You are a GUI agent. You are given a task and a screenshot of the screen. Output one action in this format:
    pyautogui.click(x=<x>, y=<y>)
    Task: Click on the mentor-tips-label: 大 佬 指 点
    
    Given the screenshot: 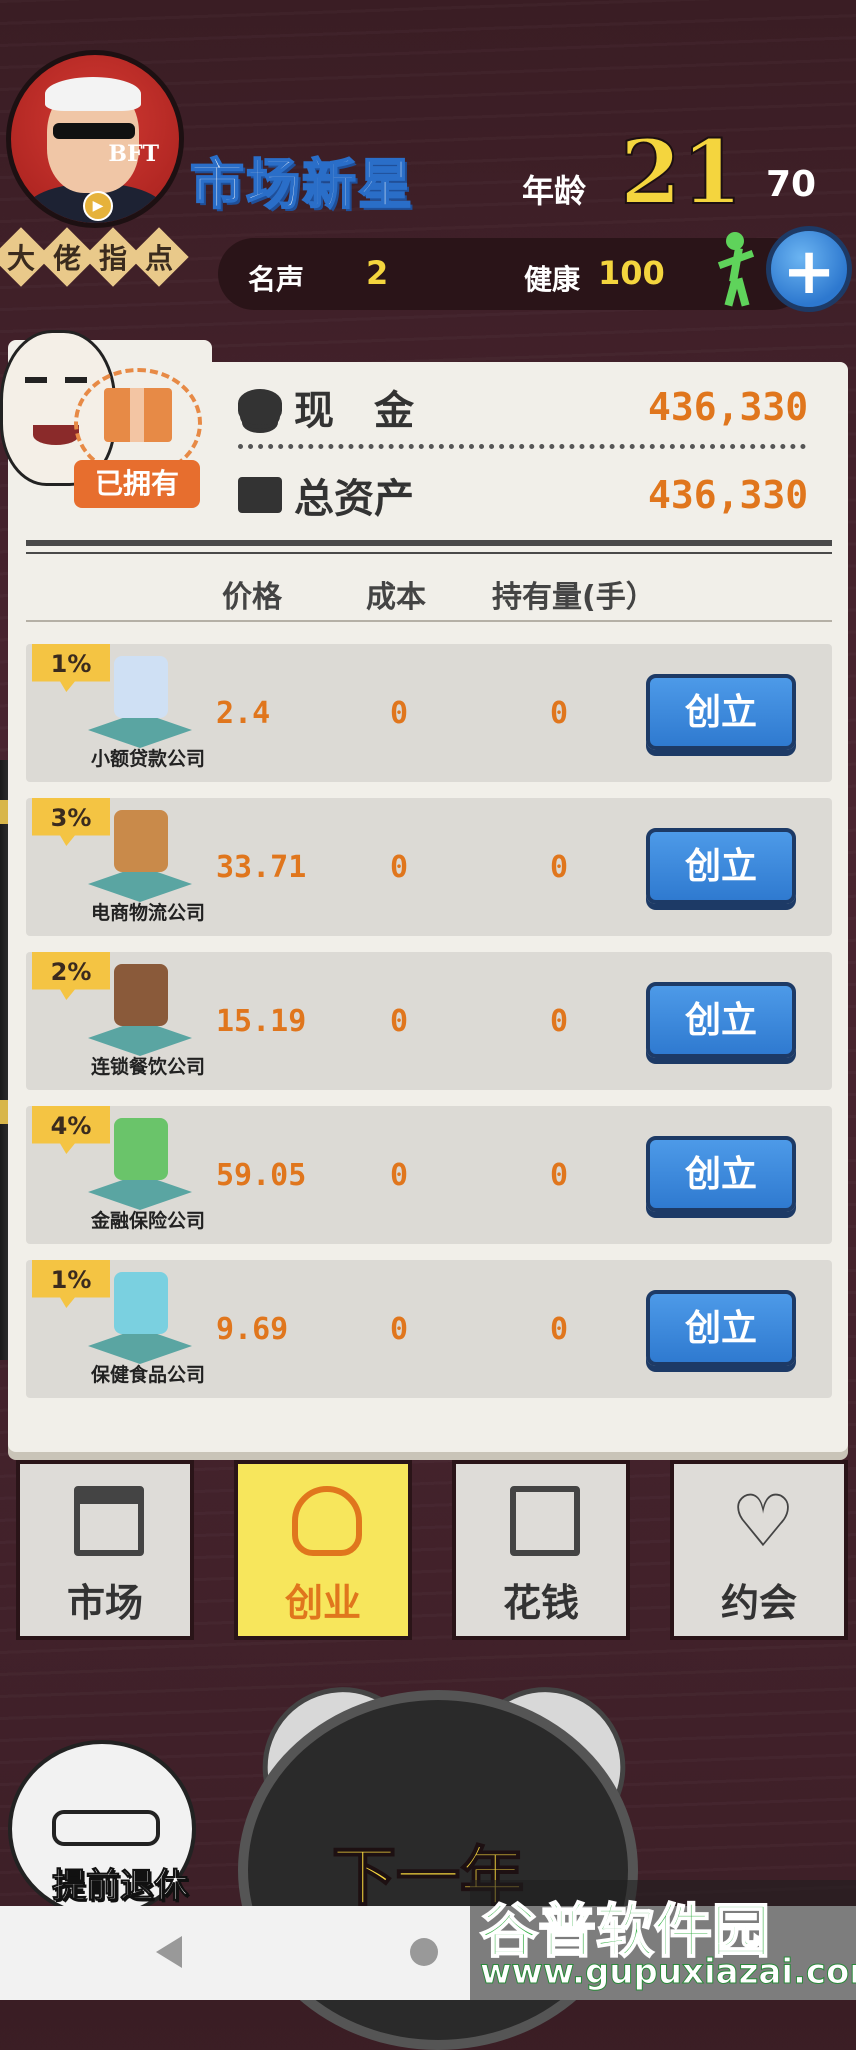 What is the action you would take?
    pyautogui.click(x=94, y=257)
    